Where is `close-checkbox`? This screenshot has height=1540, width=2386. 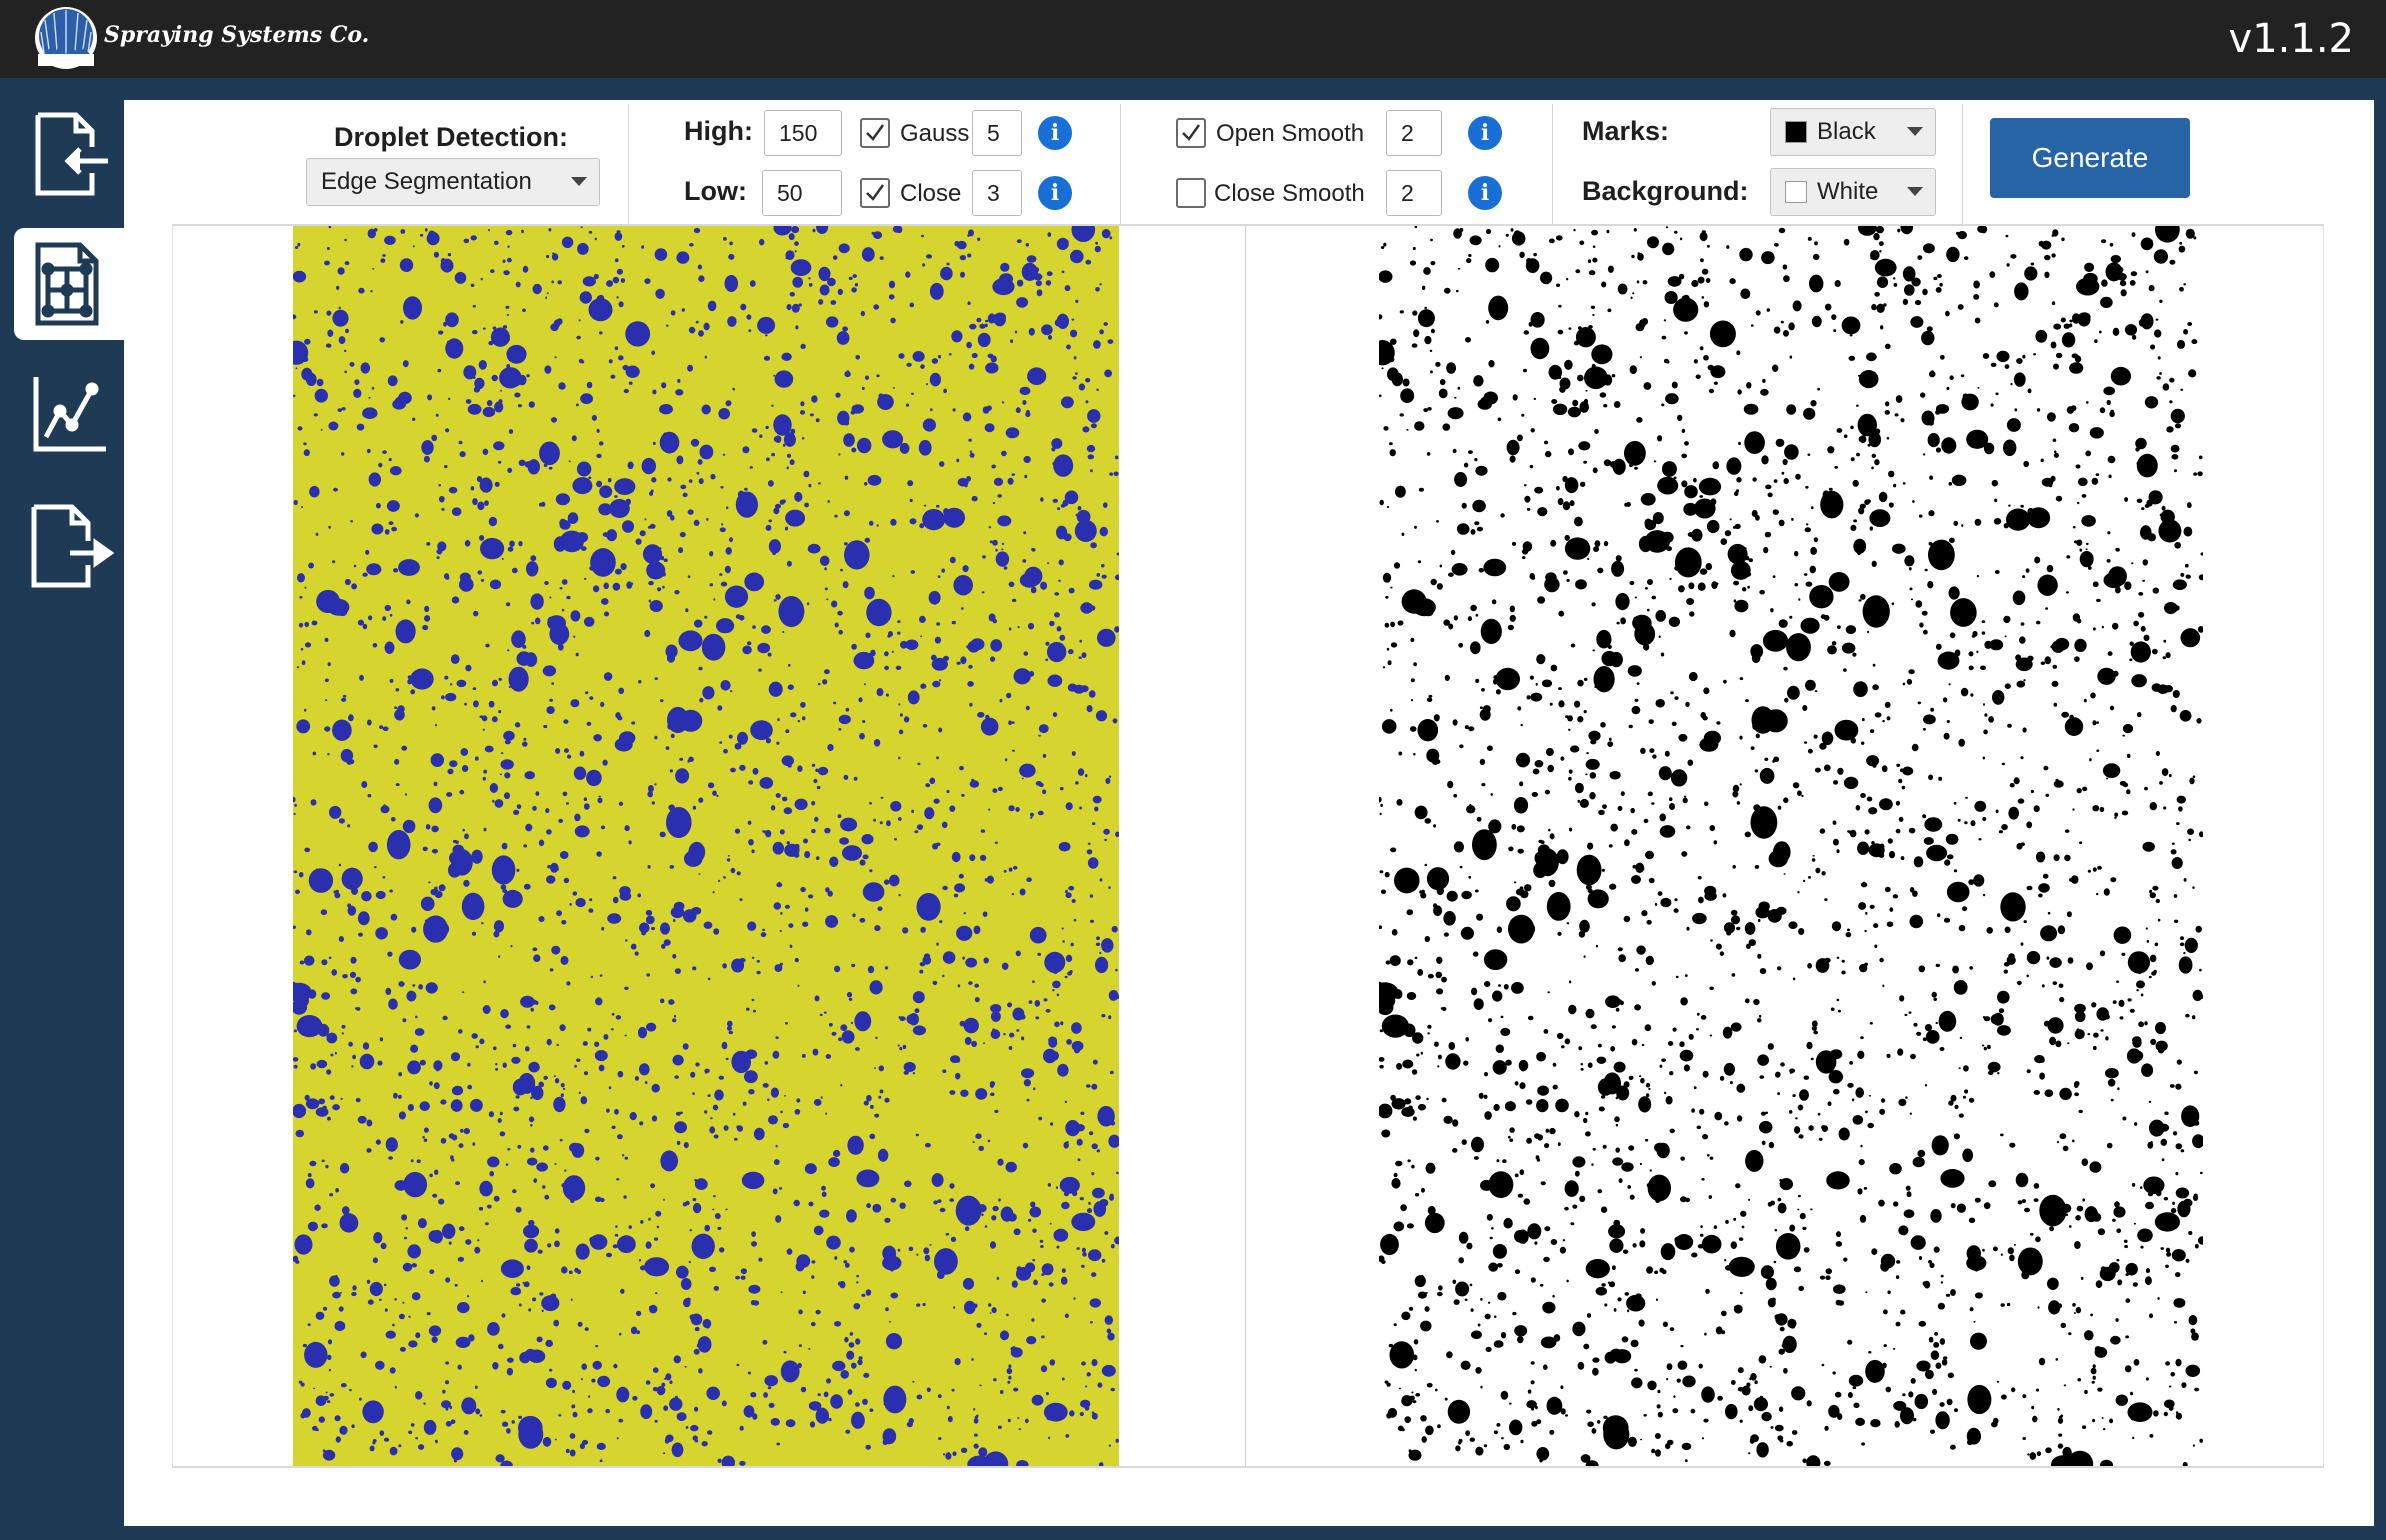 close-checkbox is located at coordinates (875, 193).